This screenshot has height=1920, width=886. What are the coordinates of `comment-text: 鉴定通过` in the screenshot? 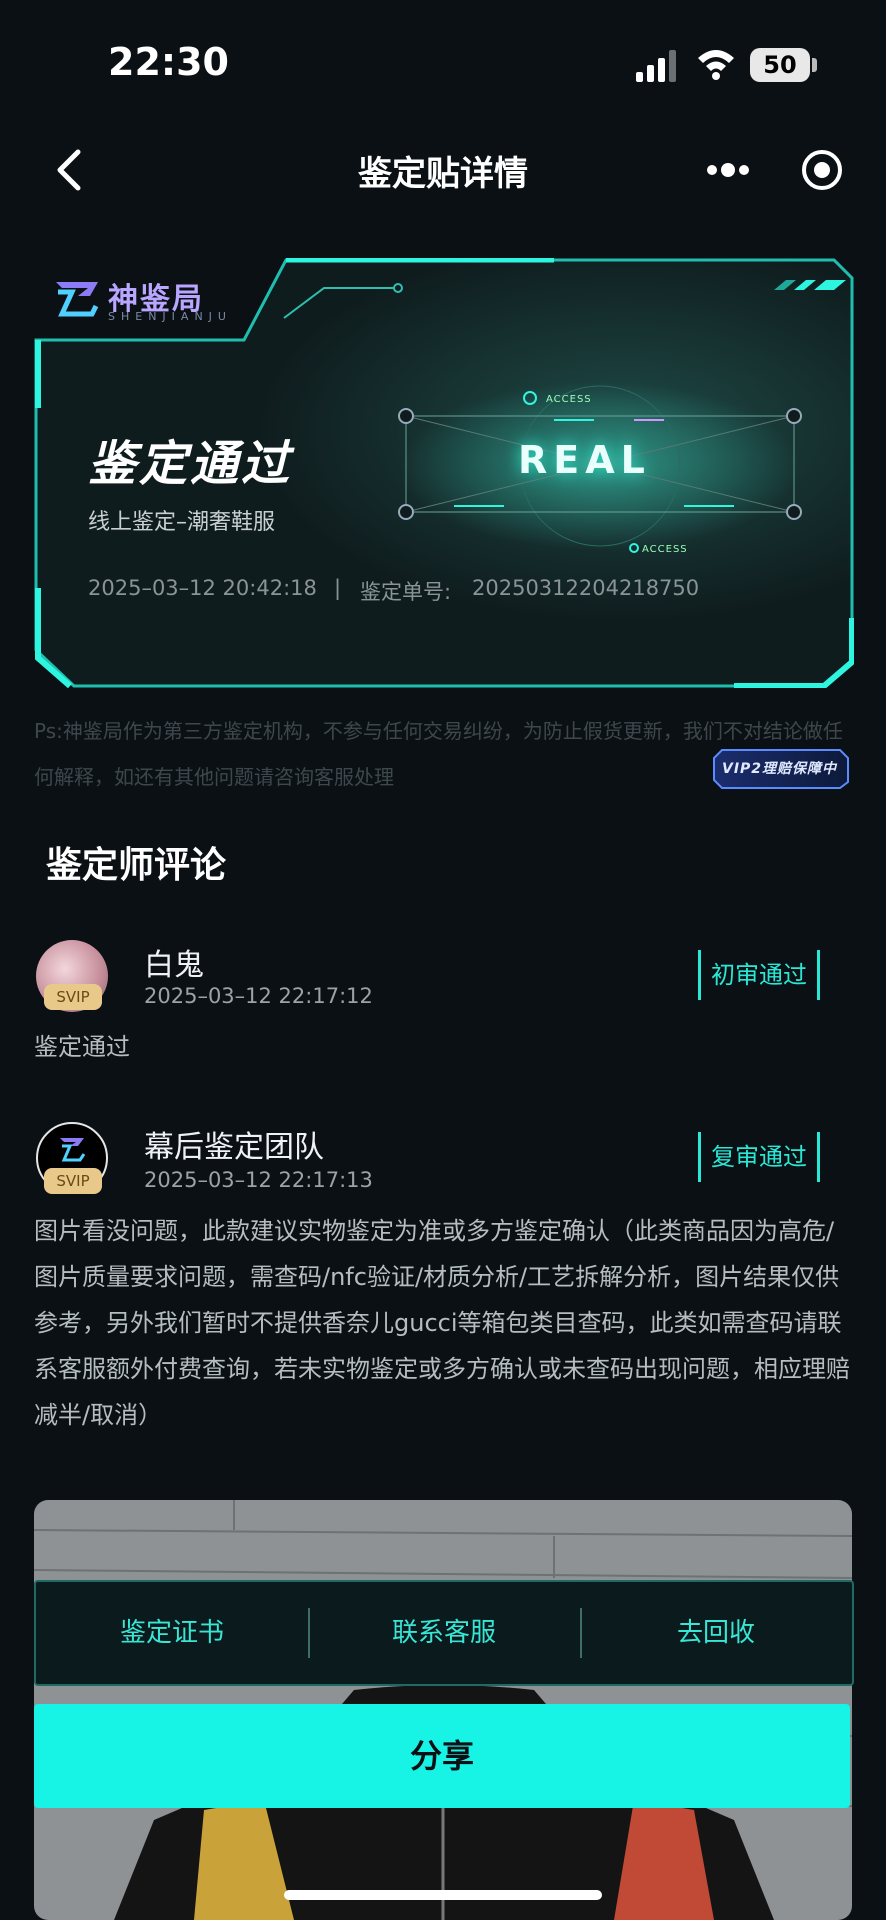 It's located at (82, 1047).